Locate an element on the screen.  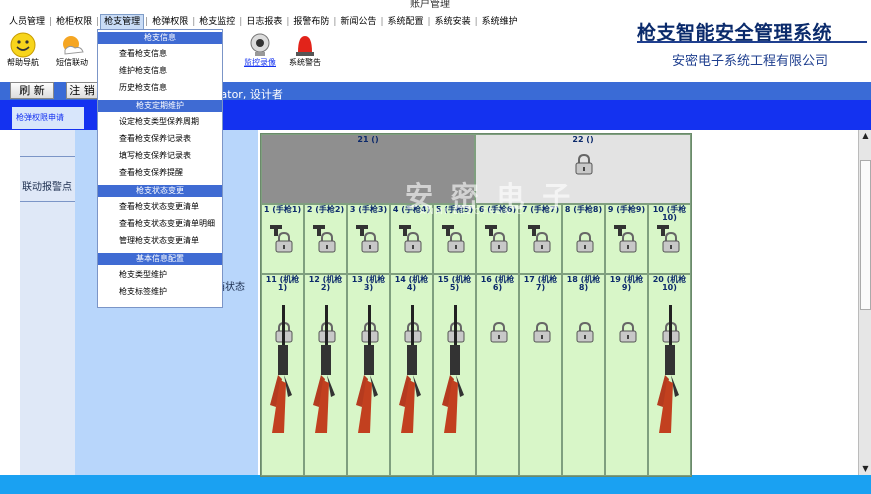
dropdown-item: 枪支标签维护 is located at coordinates (169, 292).